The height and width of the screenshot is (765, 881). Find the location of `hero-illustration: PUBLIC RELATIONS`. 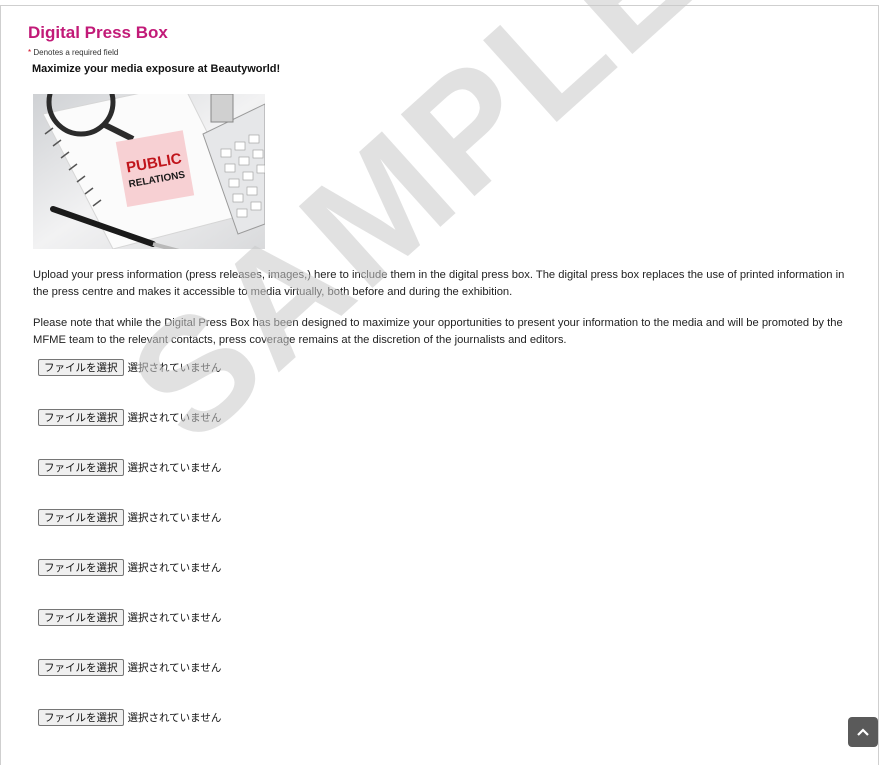

hero-illustration: PUBLIC RELATIONS is located at coordinates (149, 171).